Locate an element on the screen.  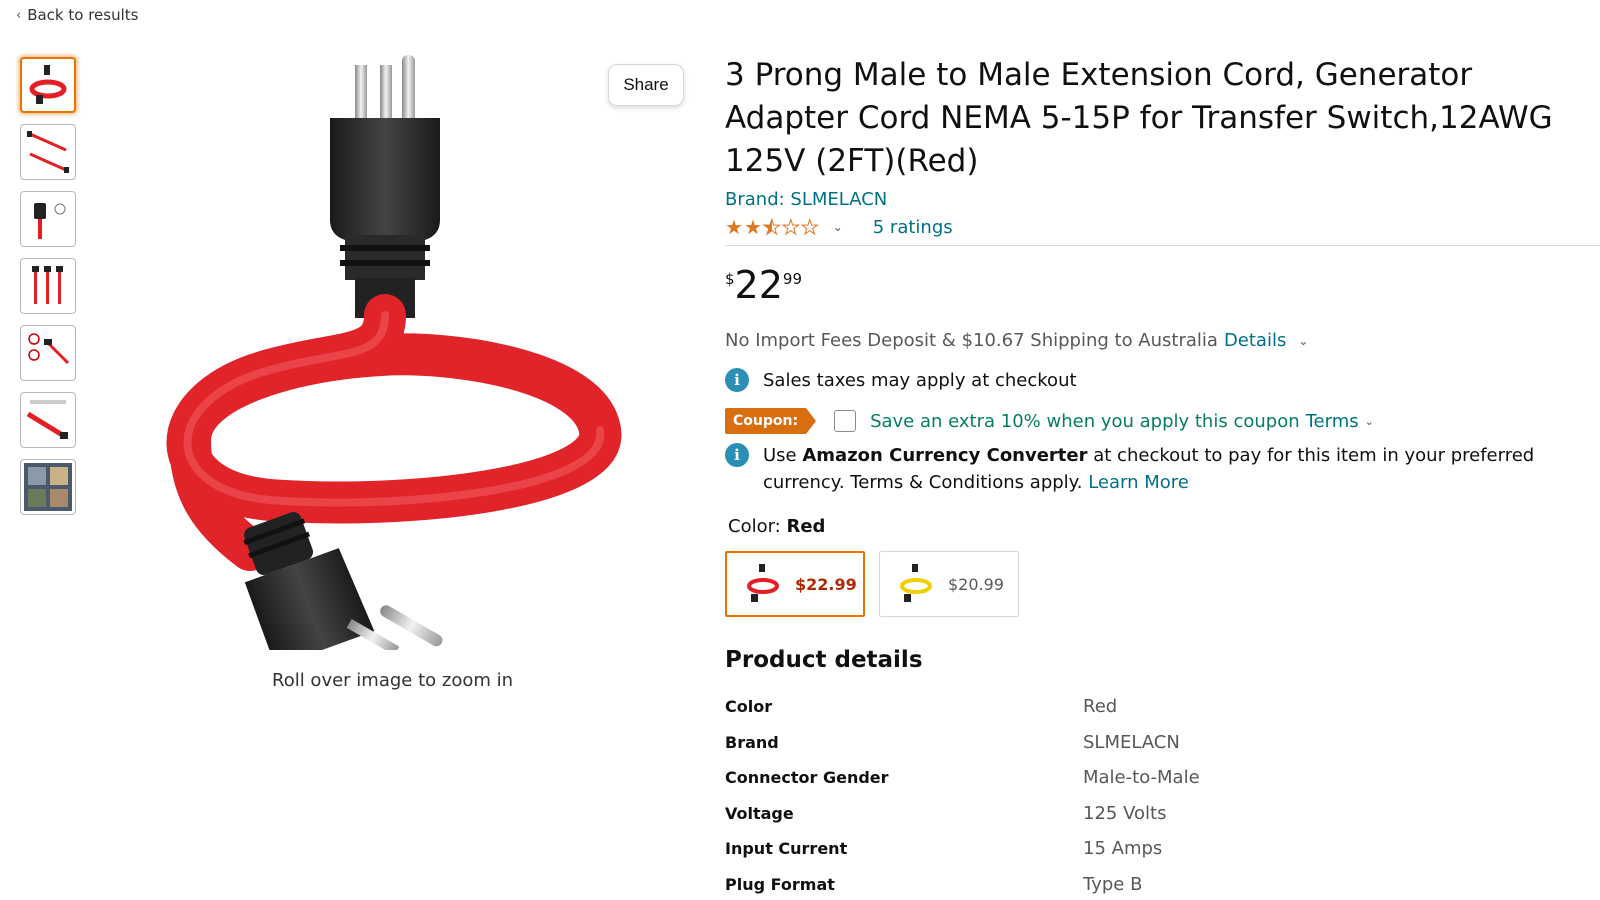
details-key: Color is located at coordinates (749, 707).